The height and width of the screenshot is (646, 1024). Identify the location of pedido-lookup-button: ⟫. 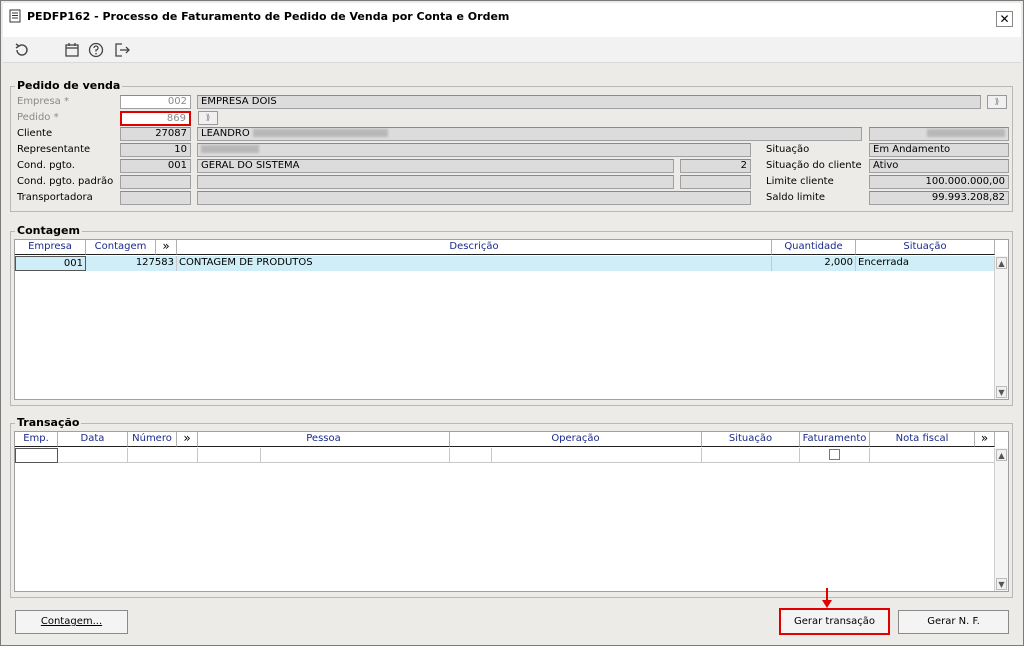
(208, 118).